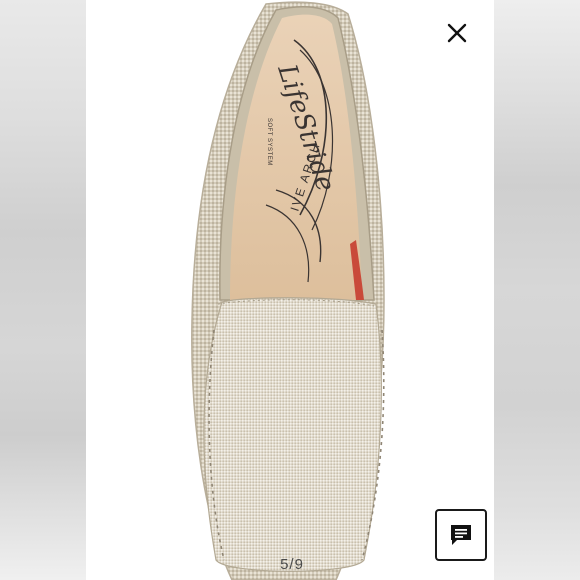 The height and width of the screenshot is (580, 580). I want to click on chat-icon, so click(461, 535).